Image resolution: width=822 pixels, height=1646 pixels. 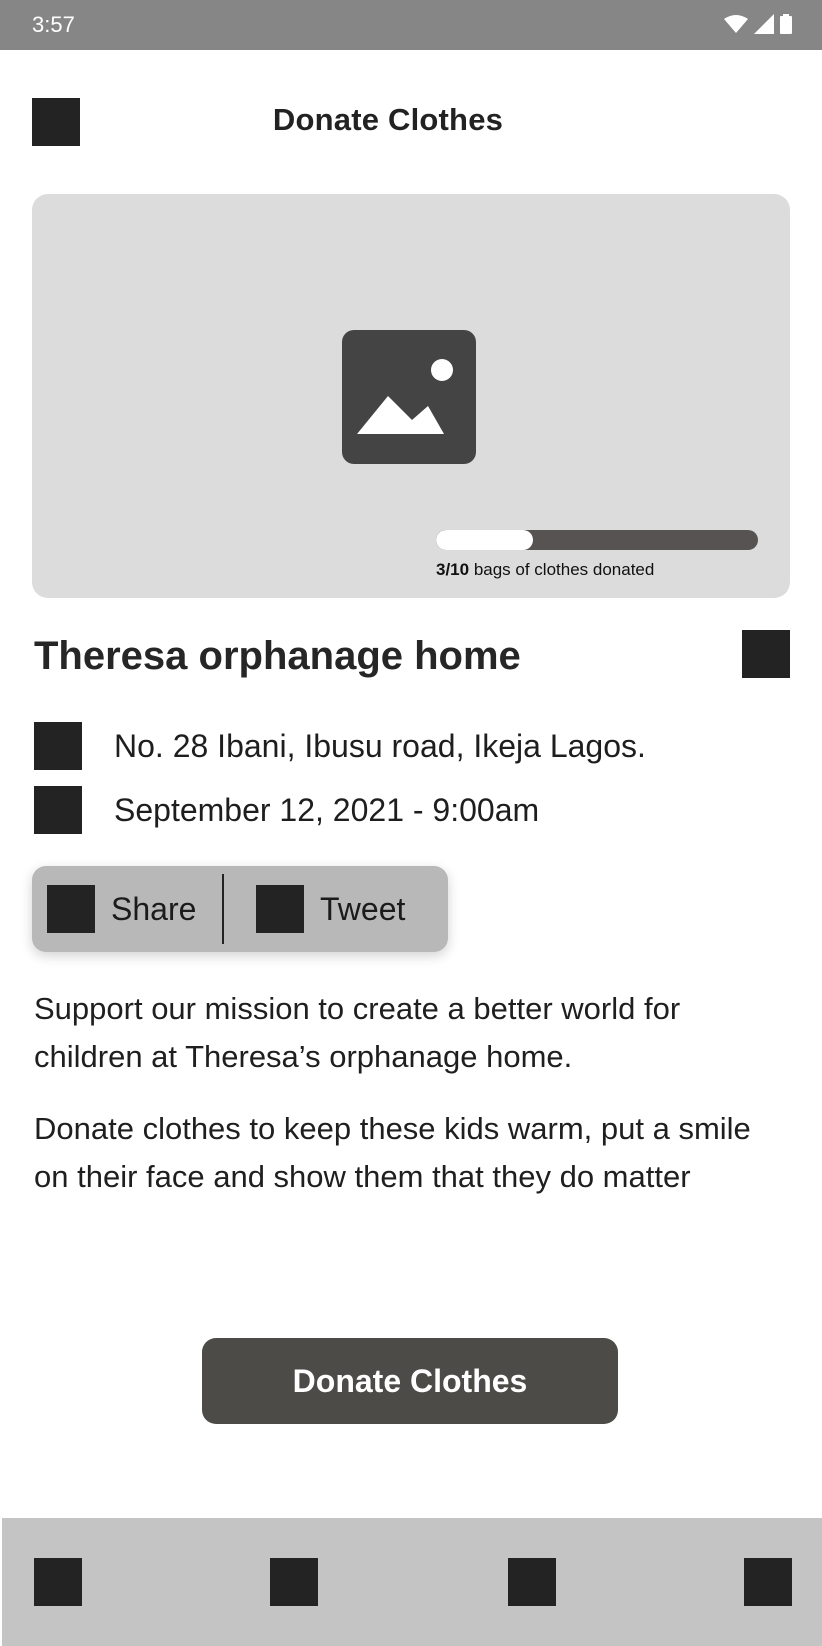 I want to click on twitter-icon, so click(x=280, y=909).